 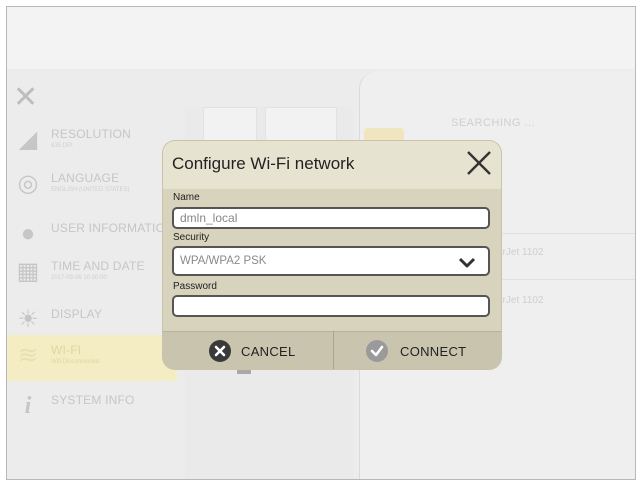 I want to click on cancel-button: CANCEL, so click(x=248, y=350).